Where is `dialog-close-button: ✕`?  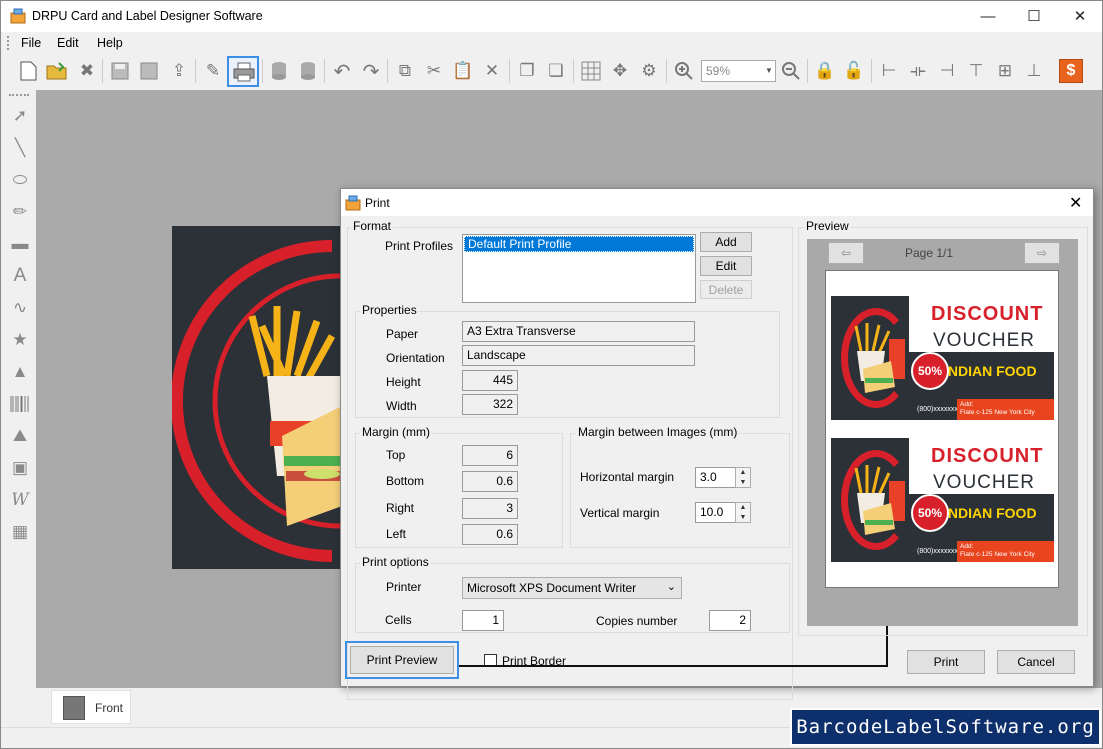 dialog-close-button: ✕ is located at coordinates (1075, 203).